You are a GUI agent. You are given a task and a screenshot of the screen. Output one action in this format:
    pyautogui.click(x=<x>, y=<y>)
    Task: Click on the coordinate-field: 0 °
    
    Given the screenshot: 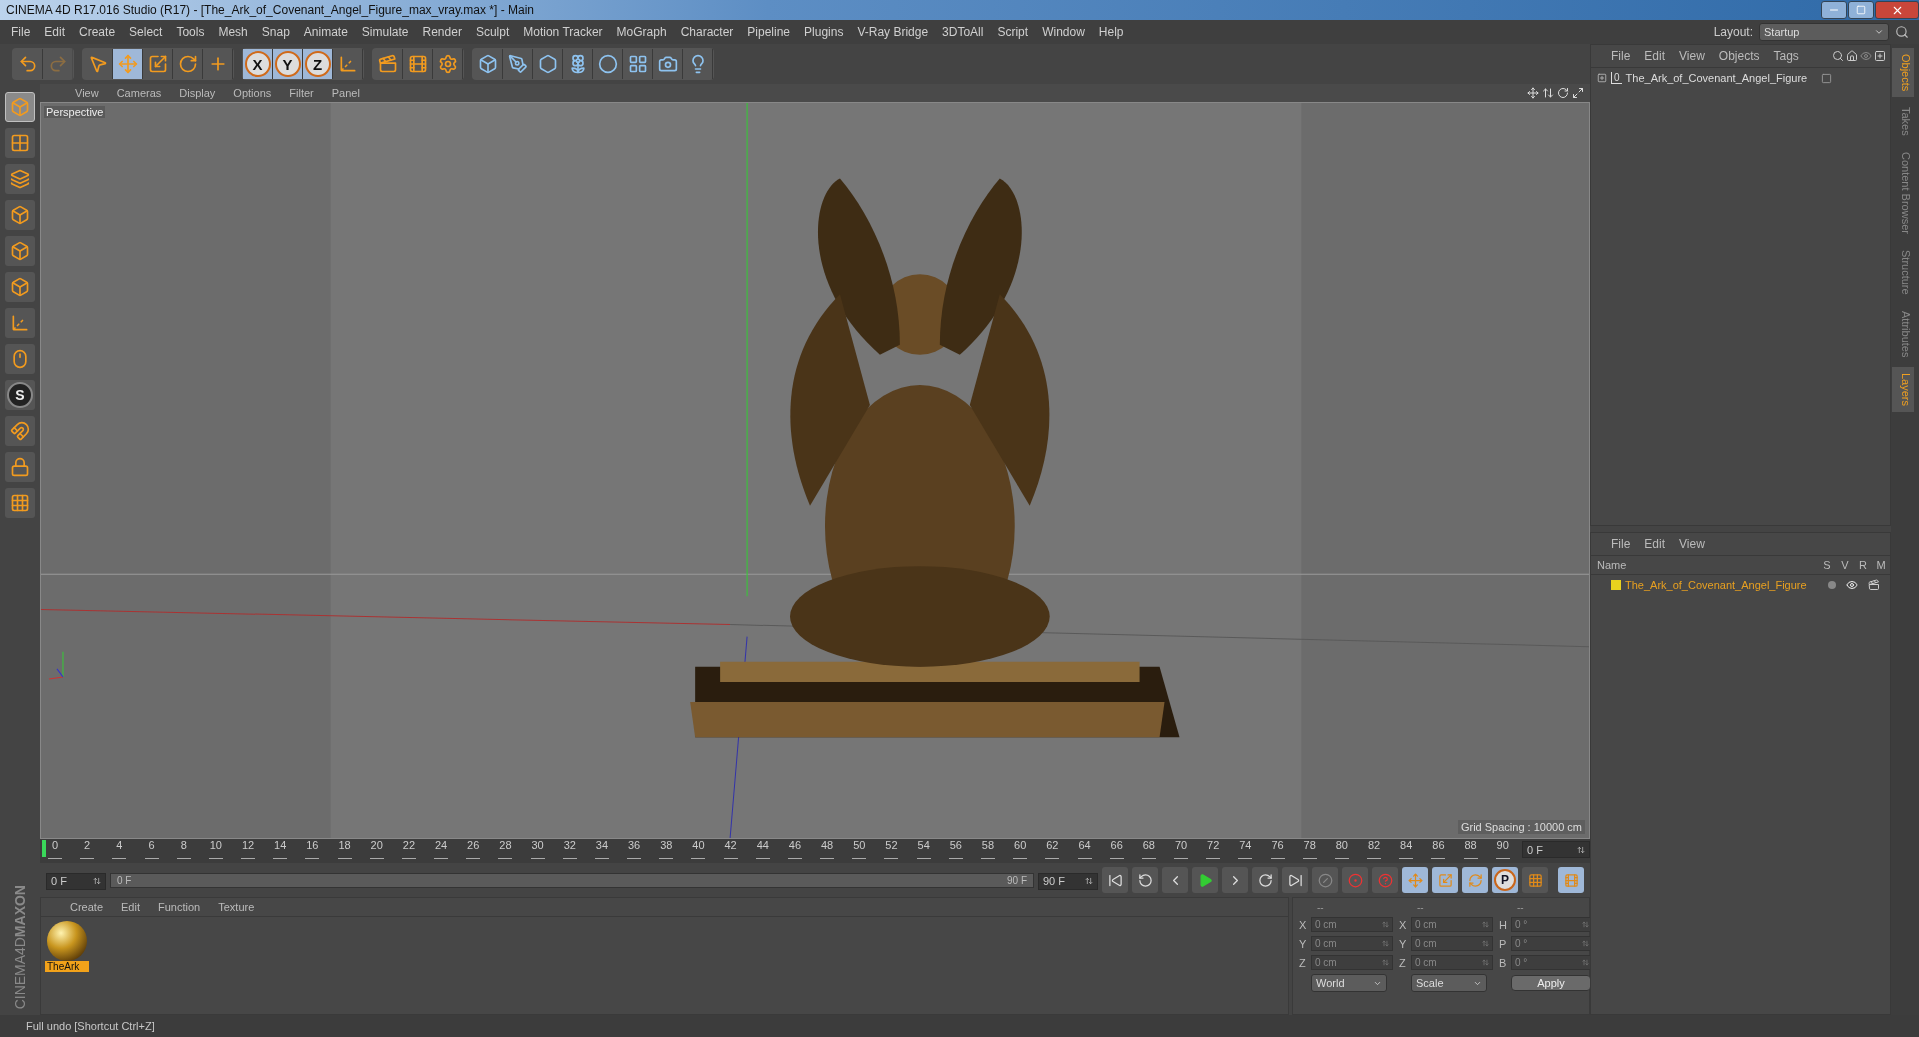 What is the action you would take?
    pyautogui.click(x=1550, y=943)
    